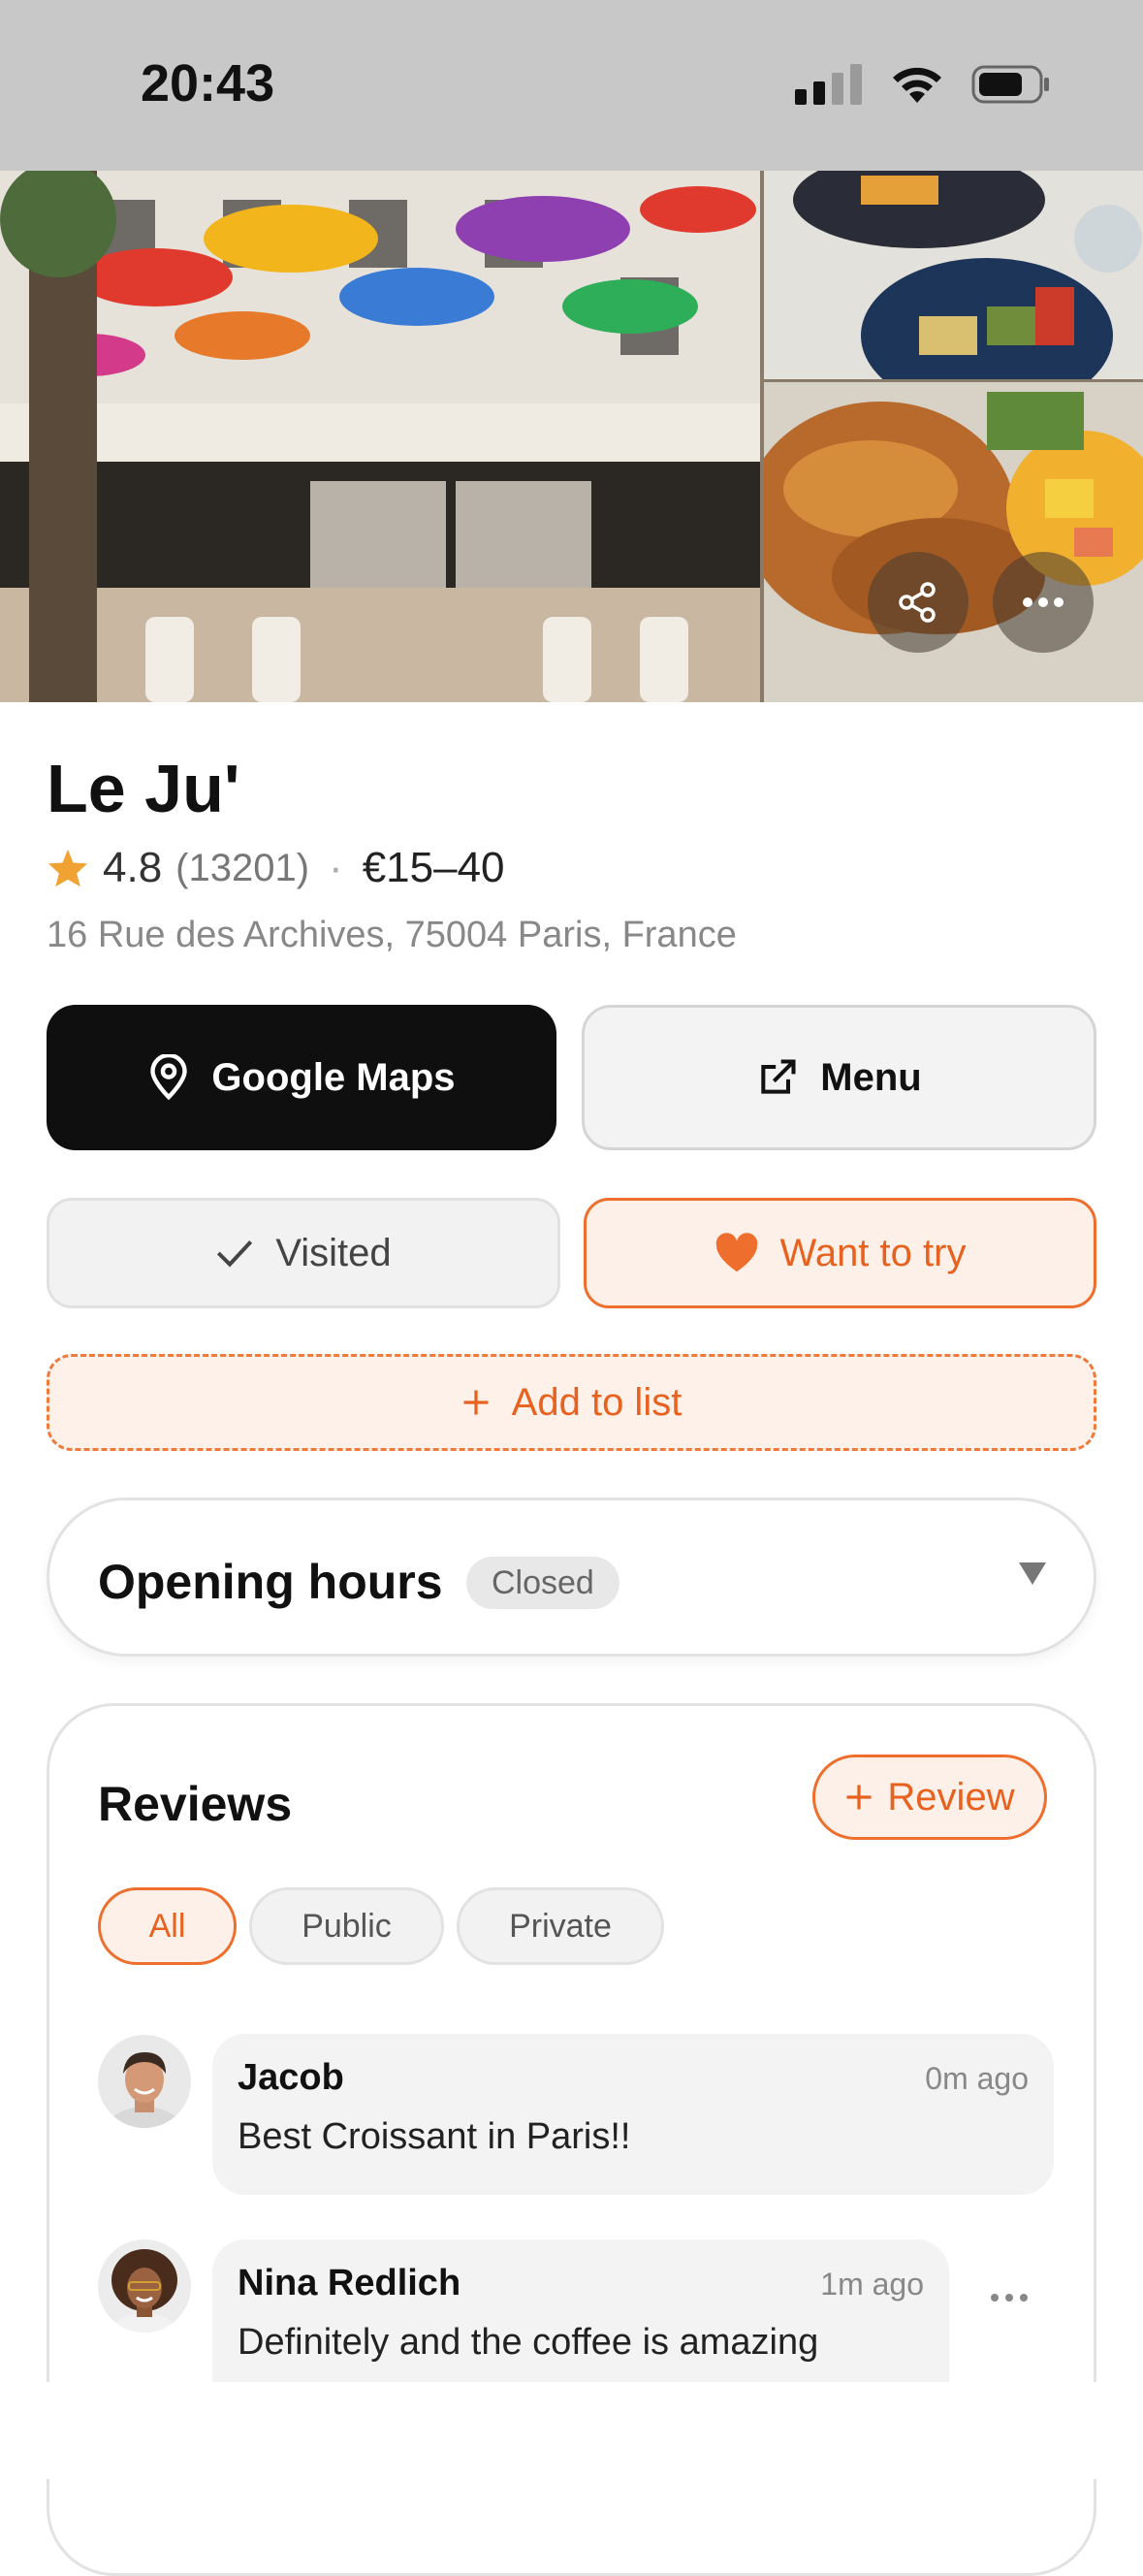  Describe the element at coordinates (560, 1926) in the screenshot. I see `filter-private: Private` at that location.